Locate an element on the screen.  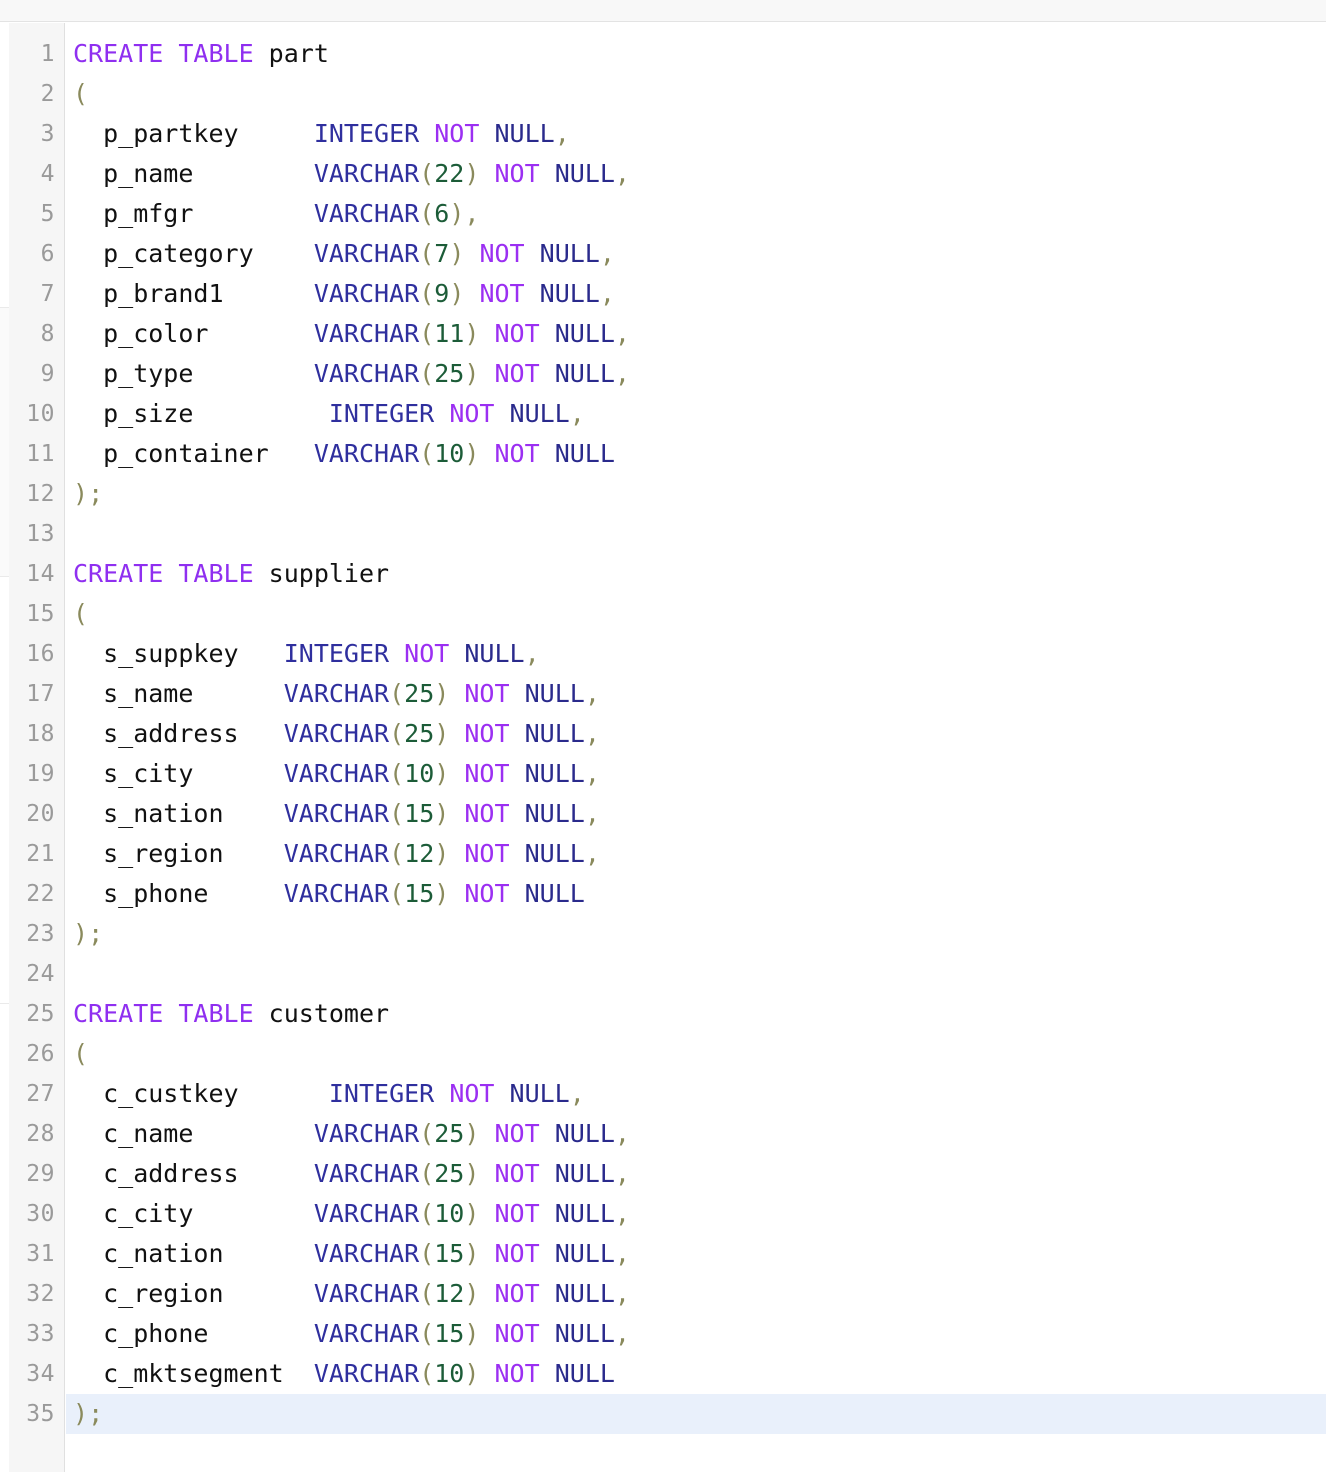
code-line: CREATE TABLE part is located at coordinates (696, 54).